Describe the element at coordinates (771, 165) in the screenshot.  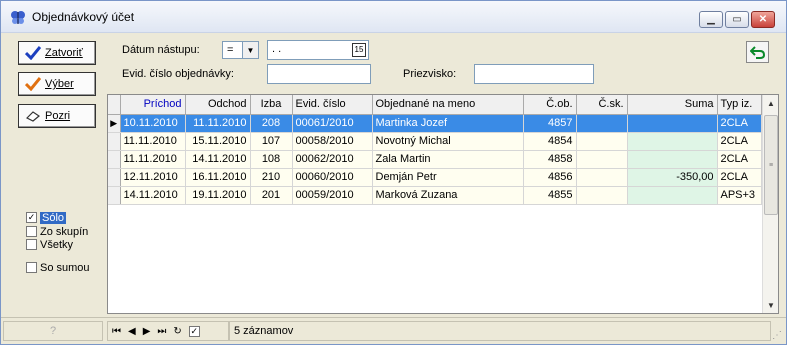
I see `scroll-thumb: ≡` at that location.